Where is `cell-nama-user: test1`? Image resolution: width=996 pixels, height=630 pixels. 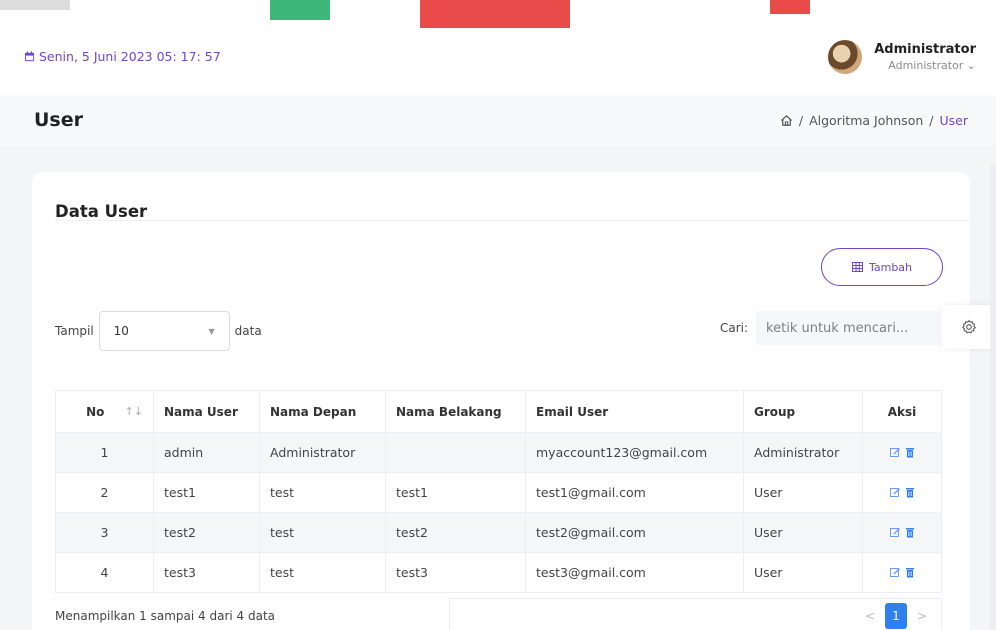
cell-nama-user: test1 is located at coordinates (206, 492).